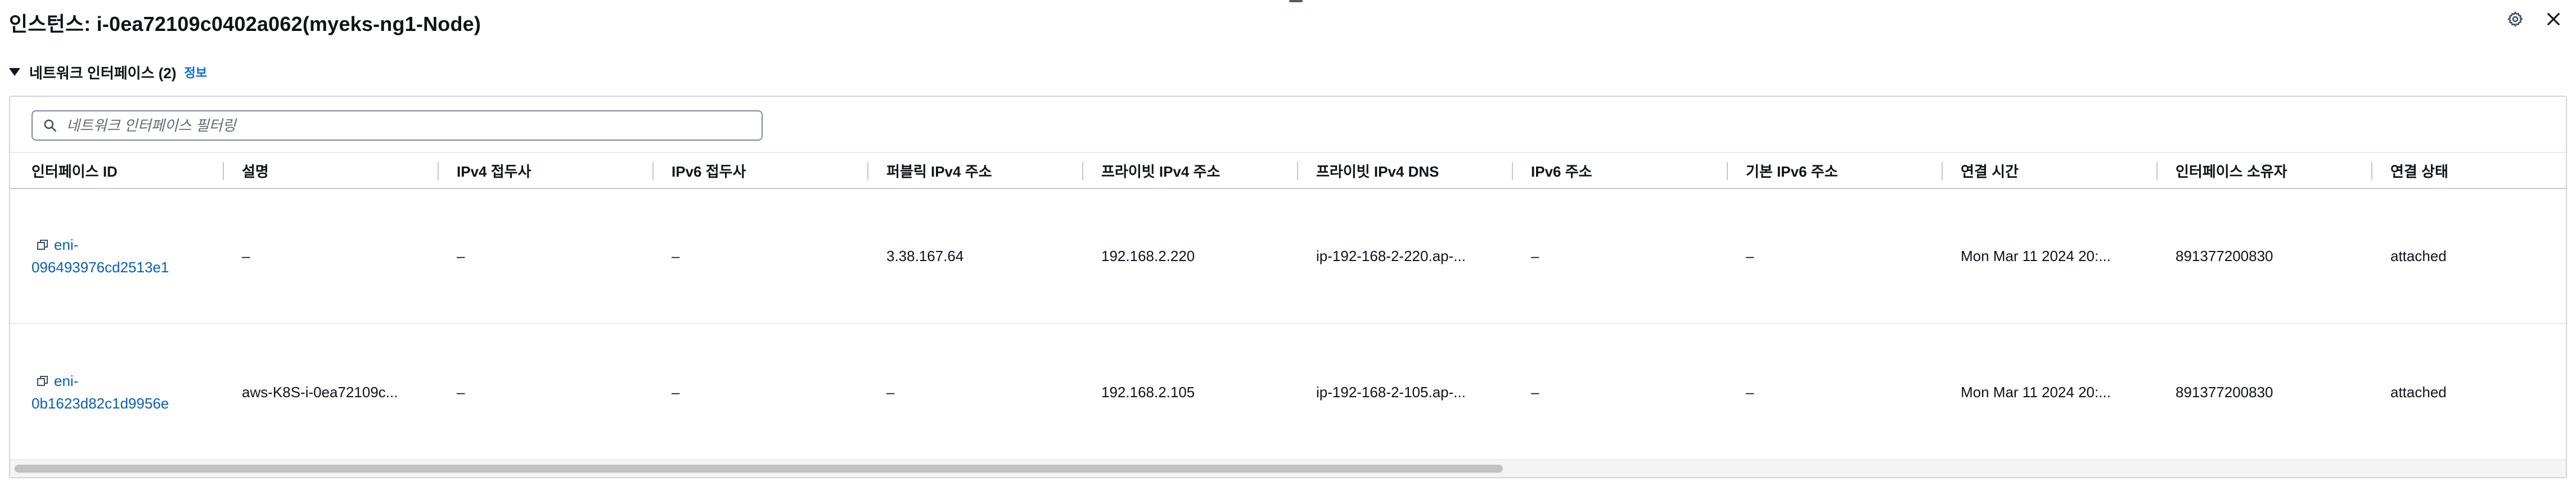 This screenshot has width=2576, height=494. I want to click on public-ipv4-cell: 3.38.167.64, so click(925, 255).